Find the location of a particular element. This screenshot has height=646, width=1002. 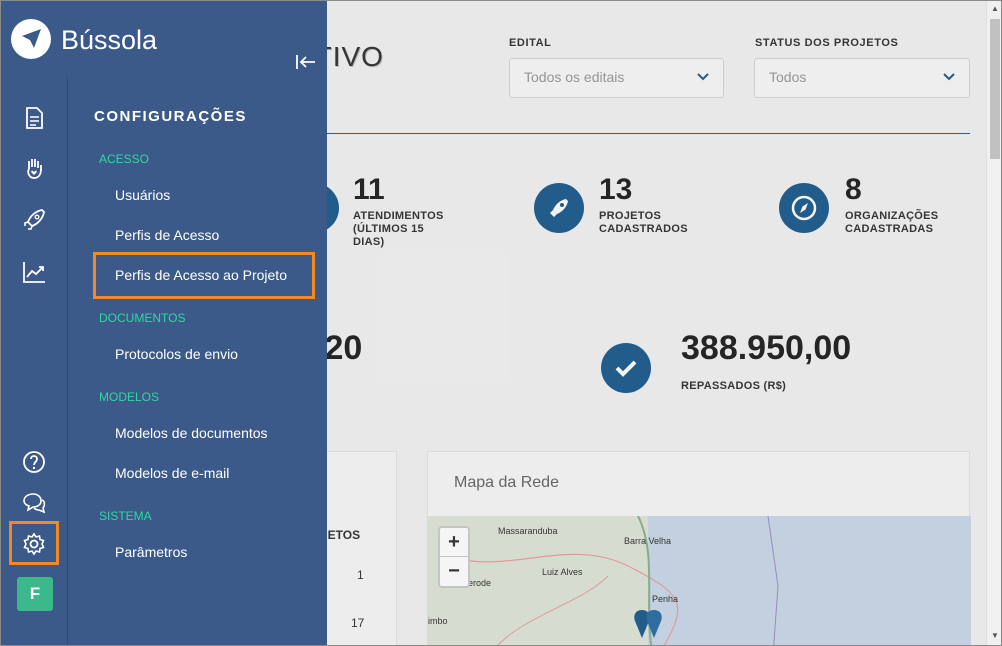

hand-heart-icon is located at coordinates (34, 168).